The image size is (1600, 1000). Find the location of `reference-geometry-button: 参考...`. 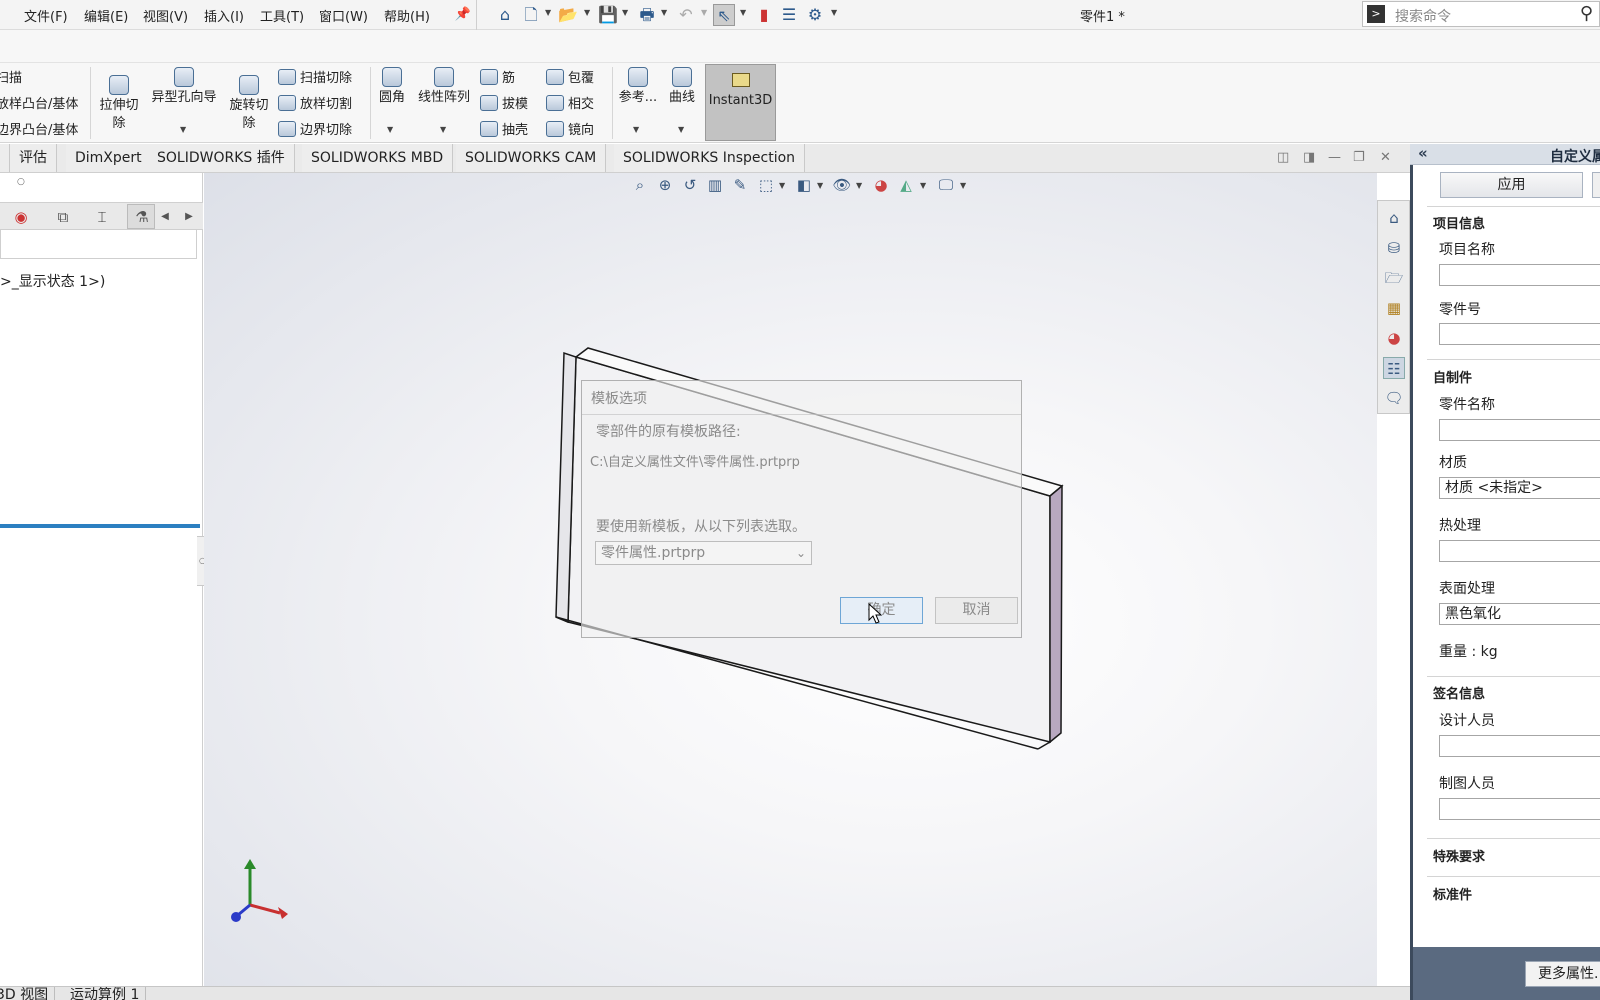

reference-geometry-button: 参考... is located at coordinates (638, 87).